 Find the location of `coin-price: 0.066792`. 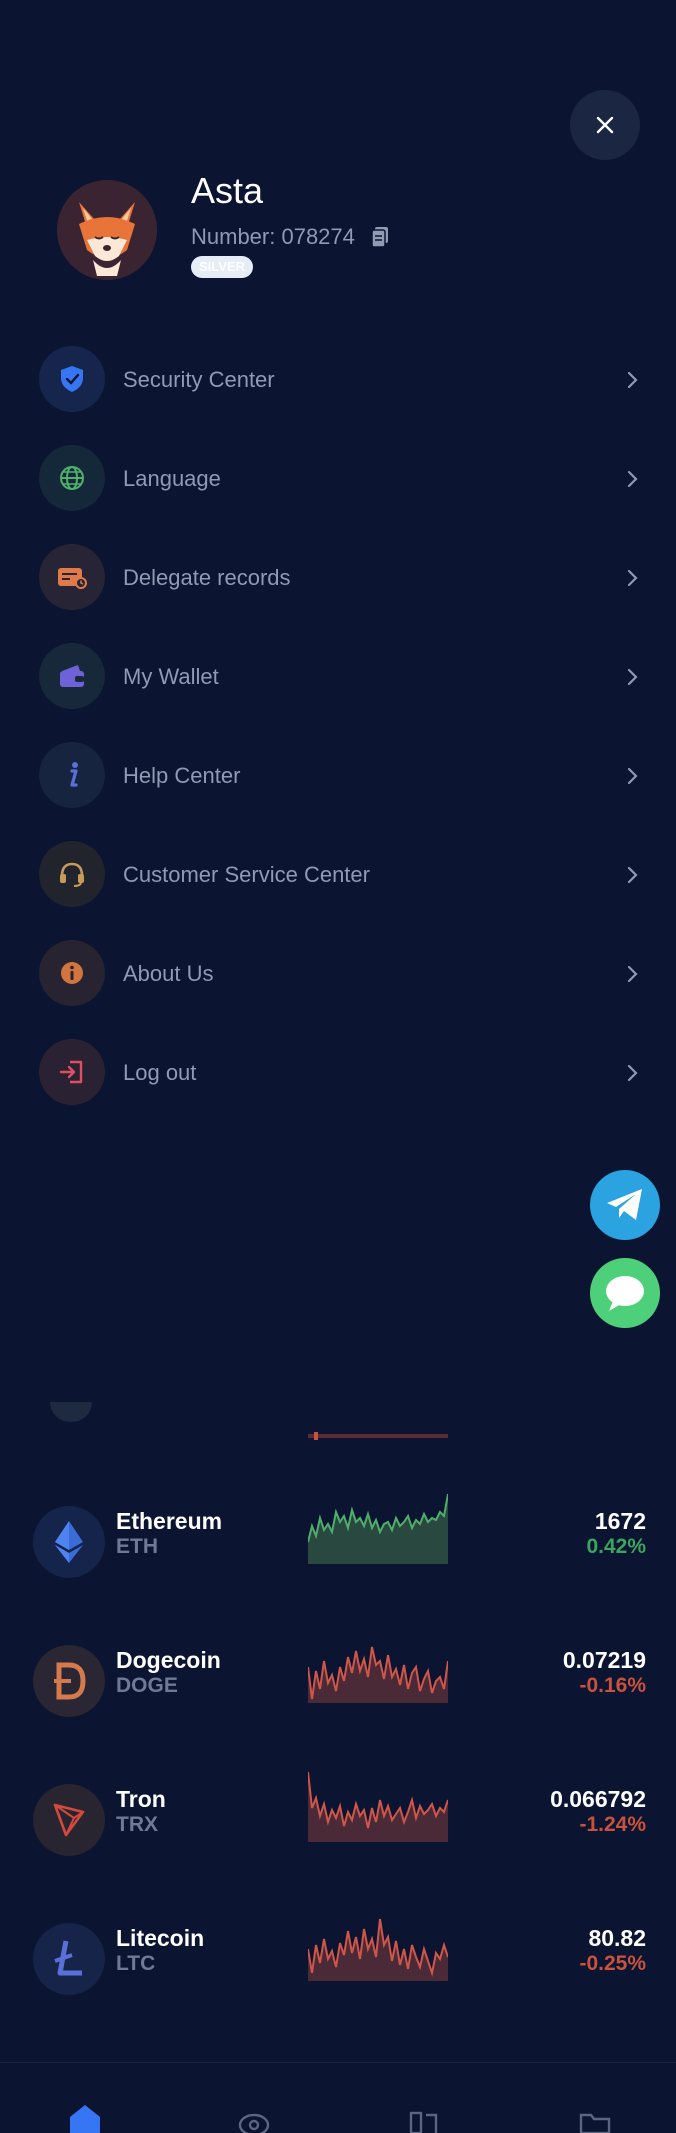

coin-price: 0.066792 is located at coordinates (598, 1799).